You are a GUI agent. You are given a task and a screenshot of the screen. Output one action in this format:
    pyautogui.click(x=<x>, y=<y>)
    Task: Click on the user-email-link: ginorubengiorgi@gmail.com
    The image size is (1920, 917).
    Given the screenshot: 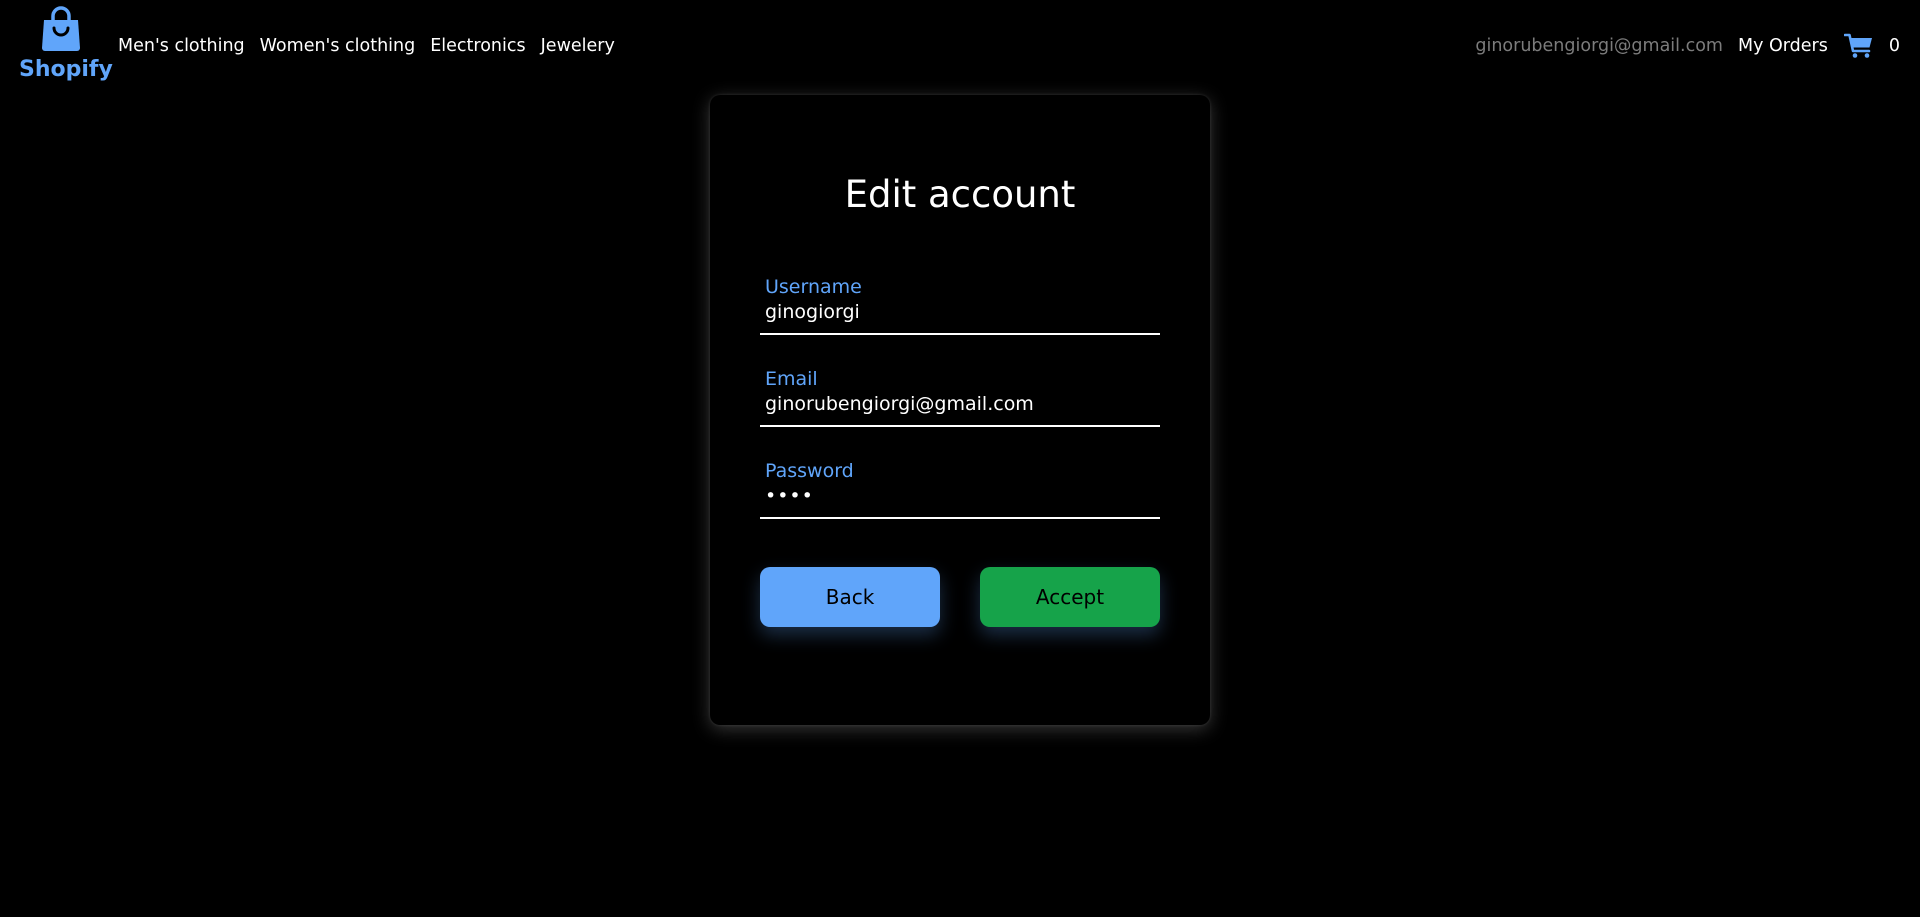 What is the action you would take?
    pyautogui.click(x=1599, y=46)
    